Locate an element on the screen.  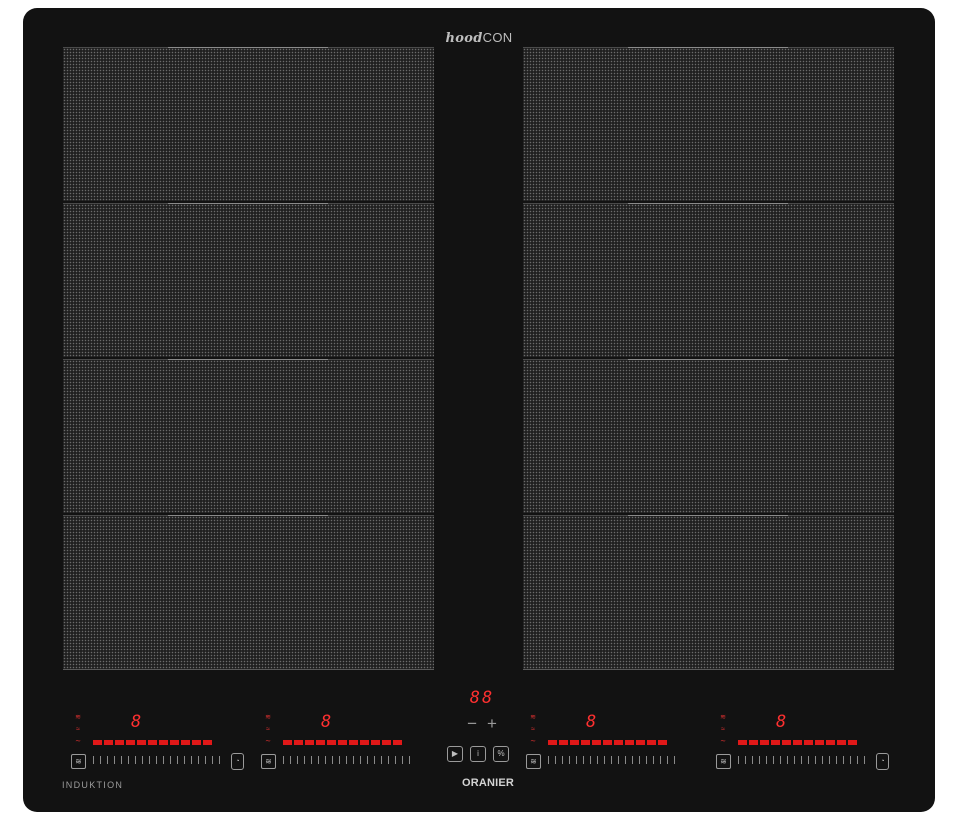
induction-label: INDUKTION is located at coordinates (93, 785).